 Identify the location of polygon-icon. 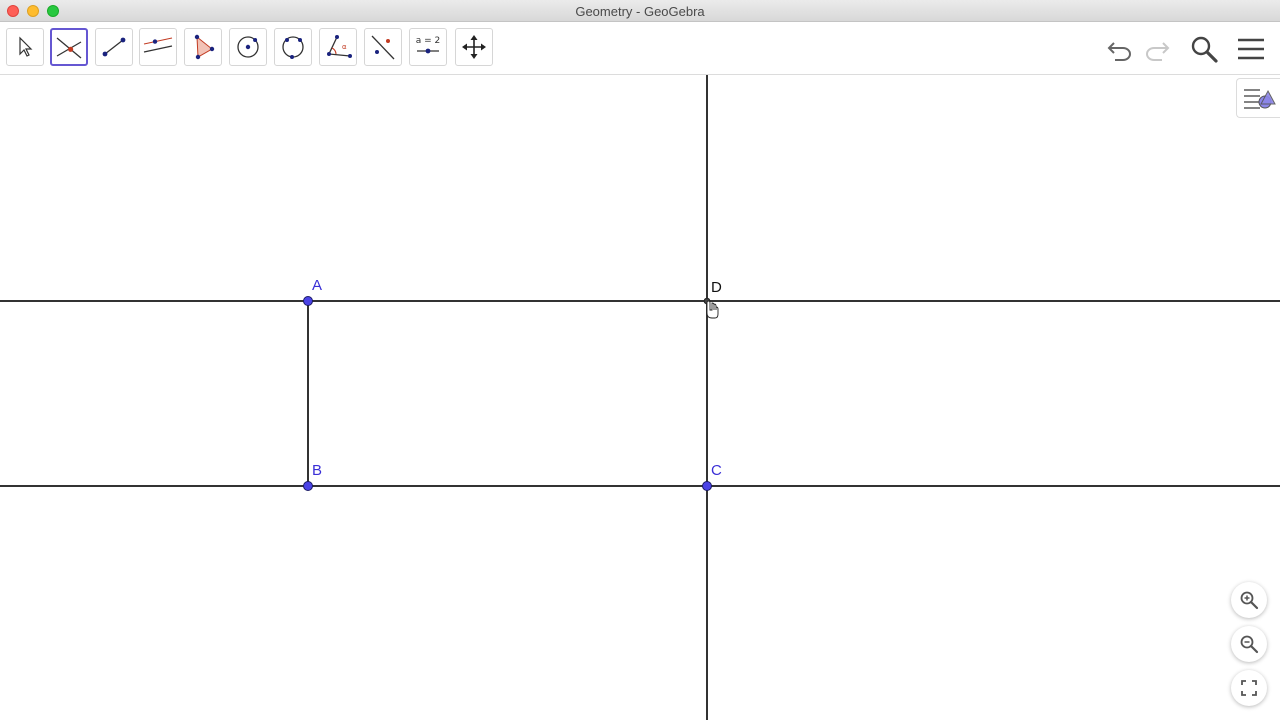
(204, 47).